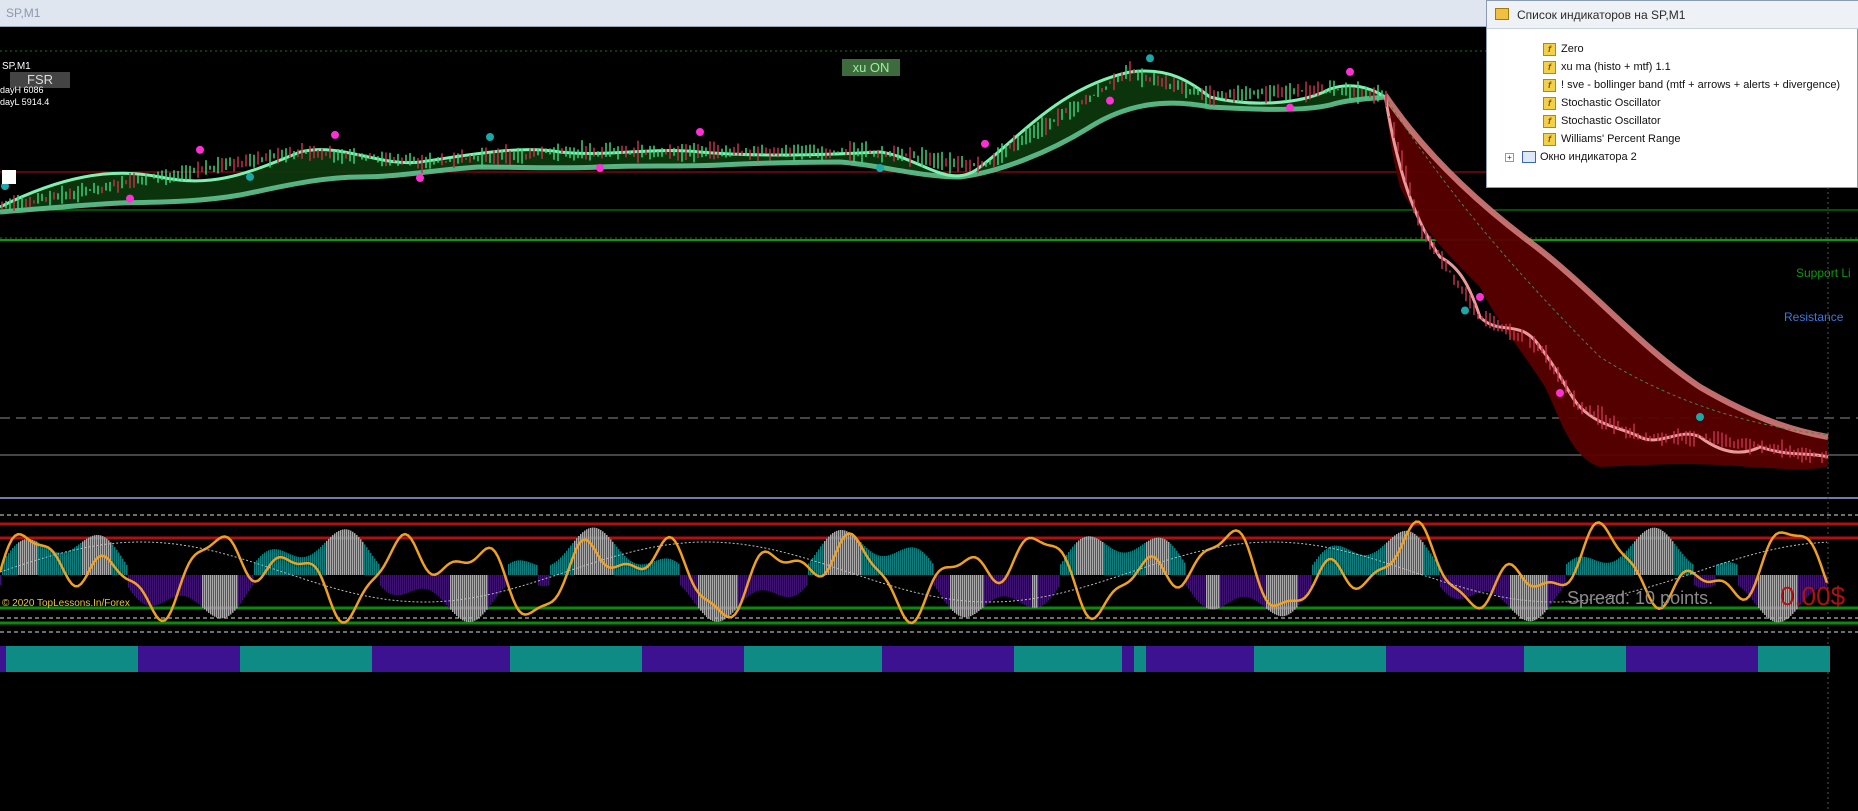 The width and height of the screenshot is (1858, 811). Describe the element at coordinates (1823, 273) in the screenshot. I see `support-line-label: Support Li` at that location.